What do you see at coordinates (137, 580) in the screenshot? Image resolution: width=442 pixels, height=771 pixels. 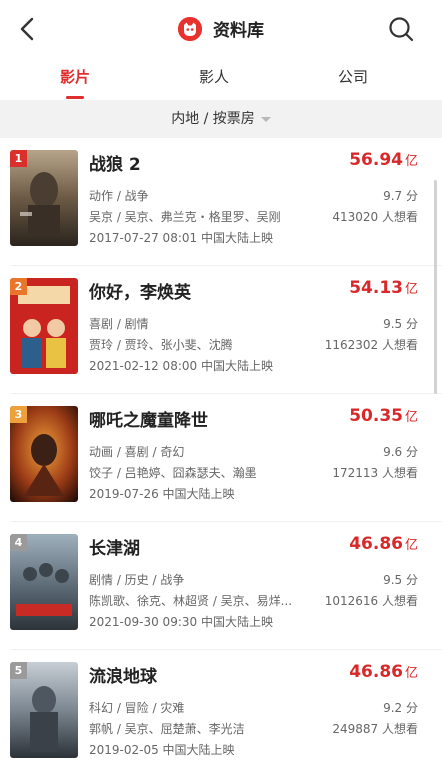 I see `movie-genres: 剧情 / 历史 / 战争` at bounding box center [137, 580].